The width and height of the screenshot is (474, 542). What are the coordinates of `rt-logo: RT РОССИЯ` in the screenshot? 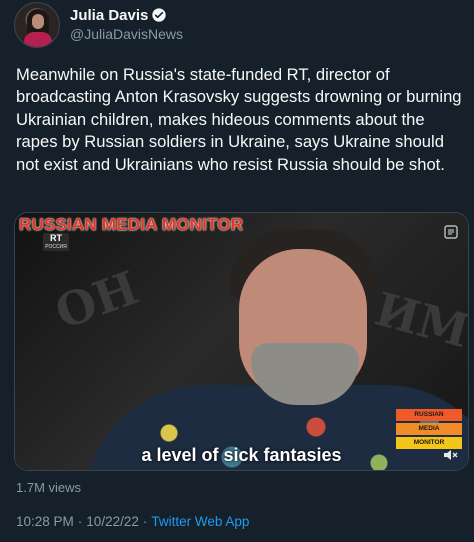 It's located at (56, 242).